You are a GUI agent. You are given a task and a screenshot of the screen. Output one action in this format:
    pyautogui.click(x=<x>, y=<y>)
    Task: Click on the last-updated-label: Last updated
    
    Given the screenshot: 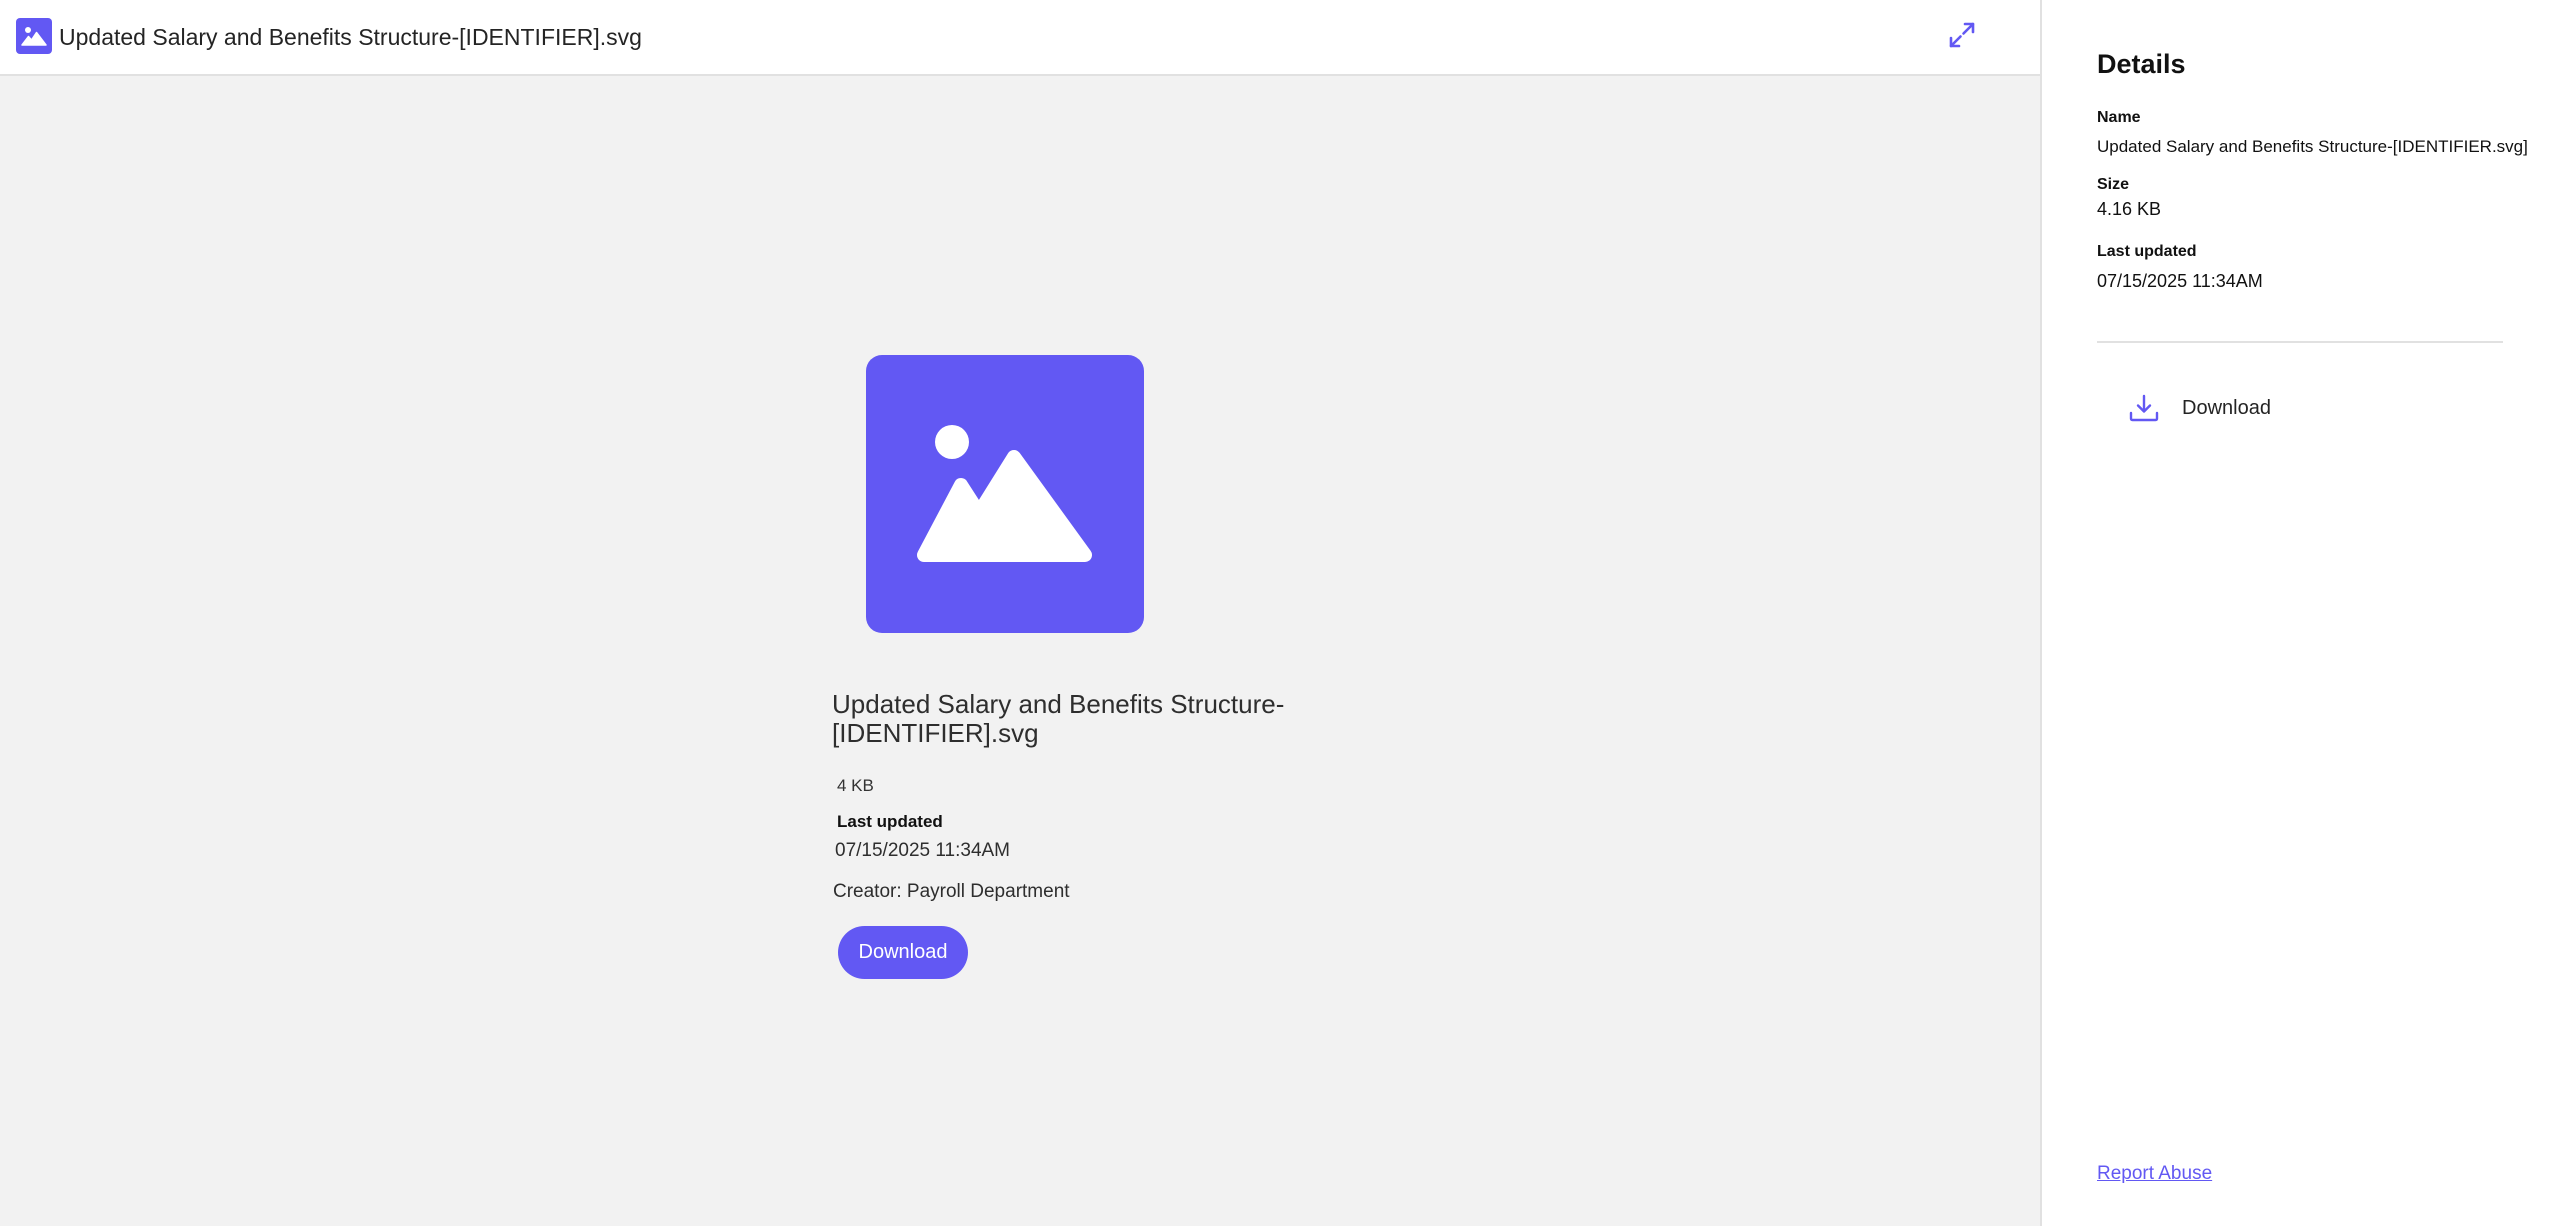 What is the action you would take?
    pyautogui.click(x=2147, y=251)
    